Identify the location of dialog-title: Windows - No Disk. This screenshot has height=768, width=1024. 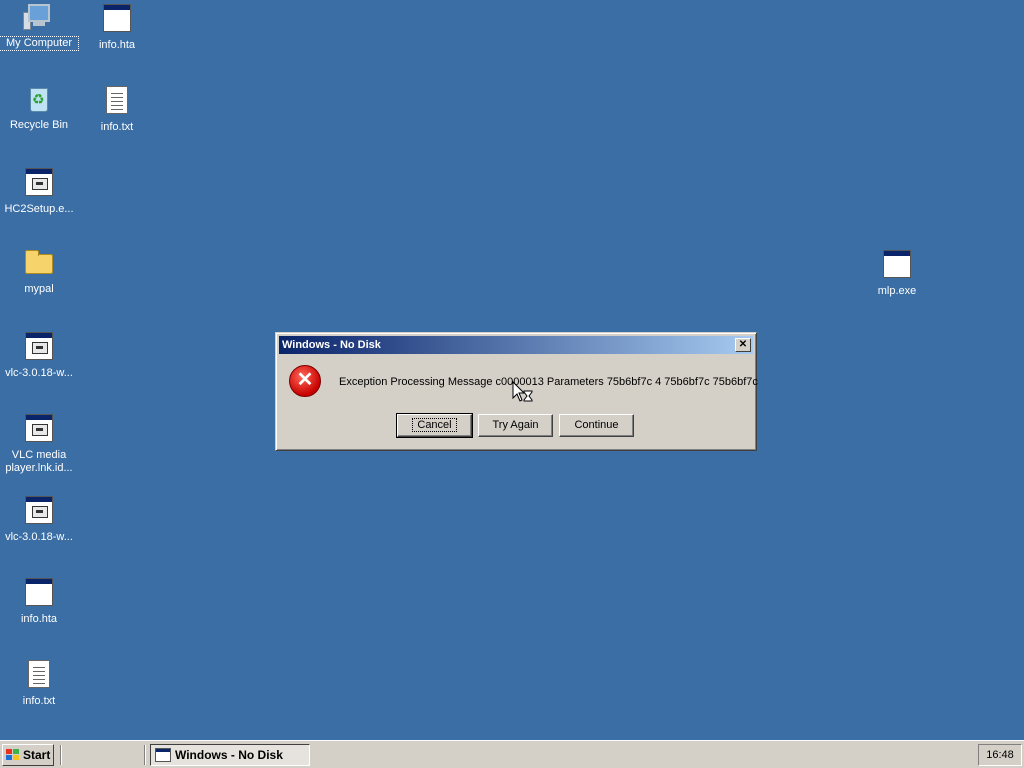
(331, 345).